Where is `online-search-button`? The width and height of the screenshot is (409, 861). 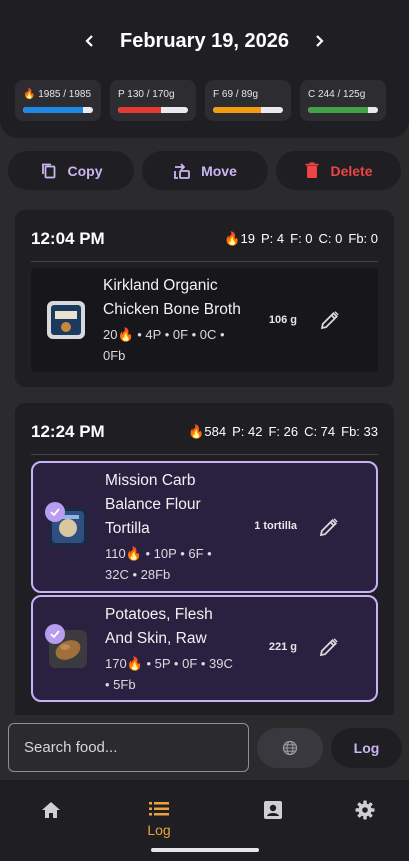 online-search-button is located at coordinates (290, 748).